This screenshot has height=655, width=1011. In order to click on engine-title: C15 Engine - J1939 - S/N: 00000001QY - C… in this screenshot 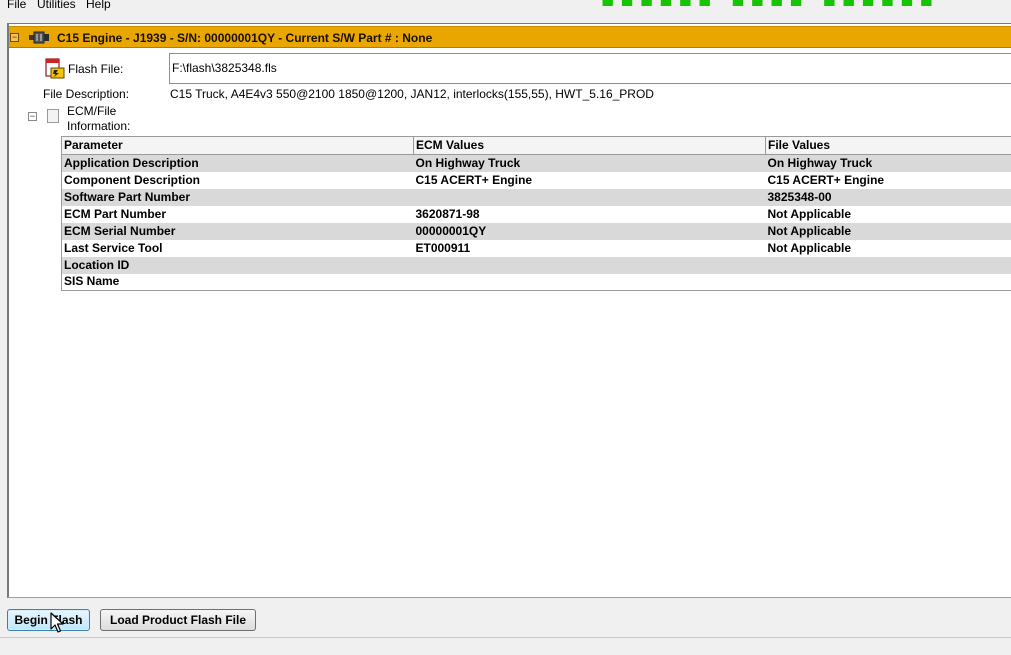, I will do `click(245, 38)`.